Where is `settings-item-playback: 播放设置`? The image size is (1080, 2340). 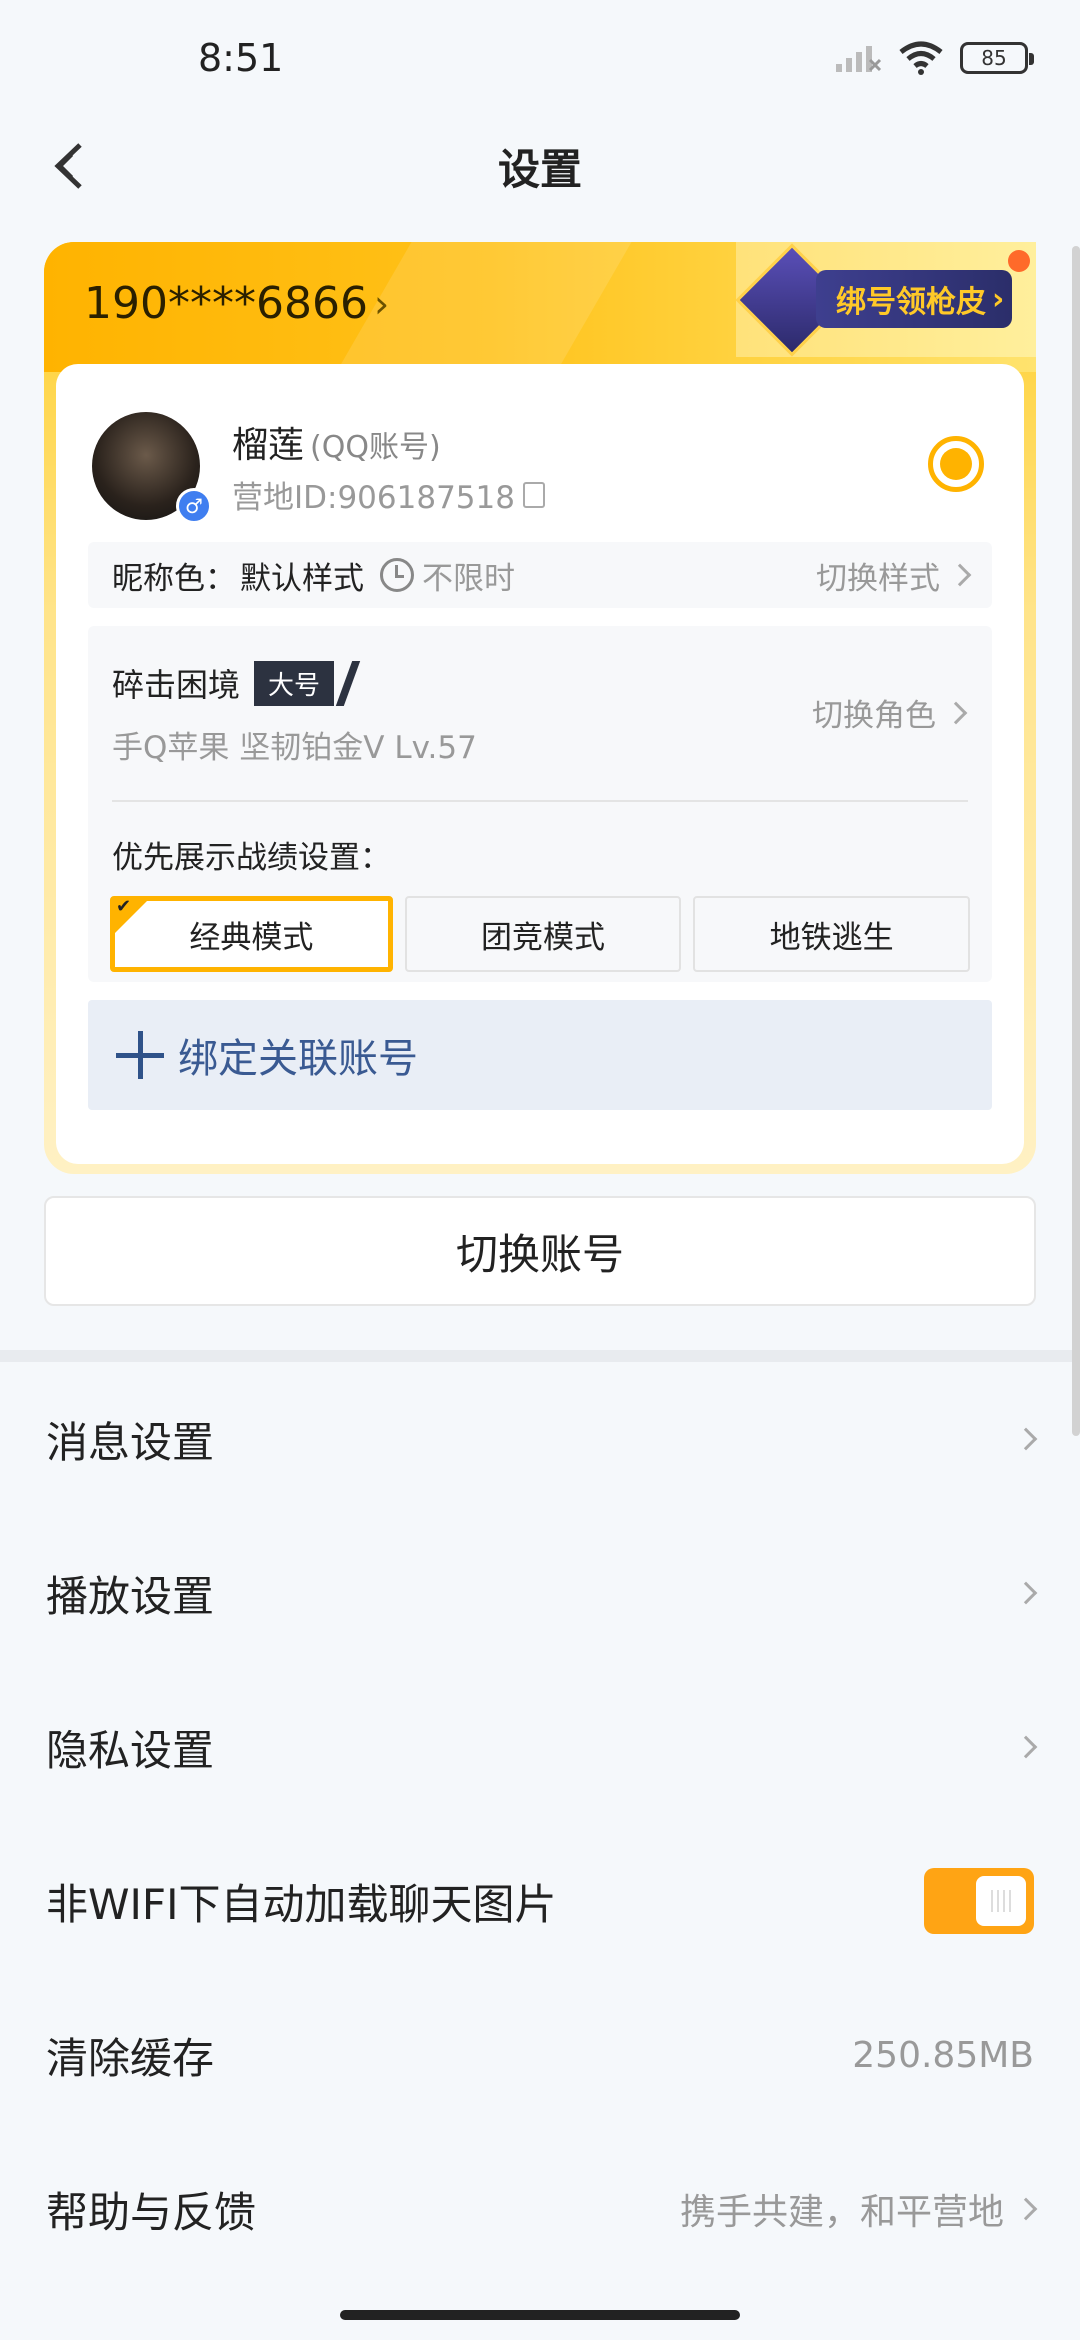 settings-item-playback: 播放设置 is located at coordinates (540, 1593).